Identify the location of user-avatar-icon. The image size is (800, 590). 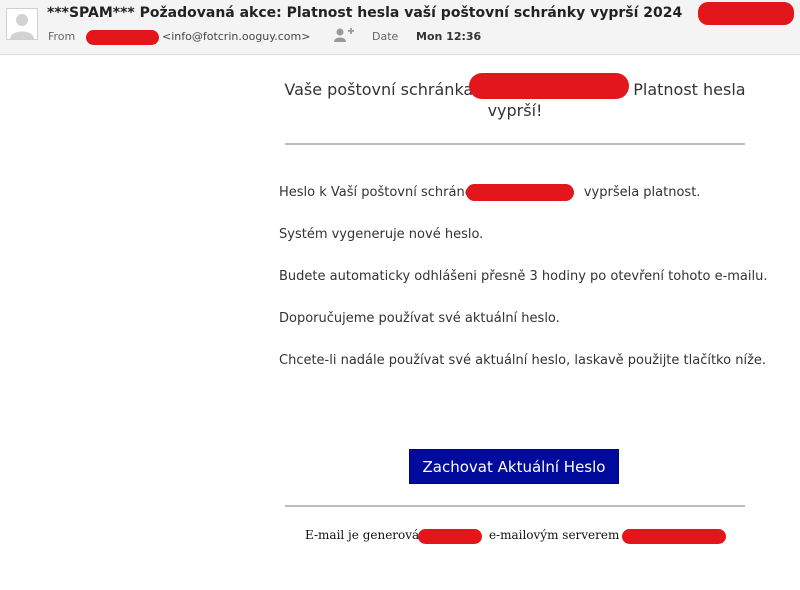
(22, 24).